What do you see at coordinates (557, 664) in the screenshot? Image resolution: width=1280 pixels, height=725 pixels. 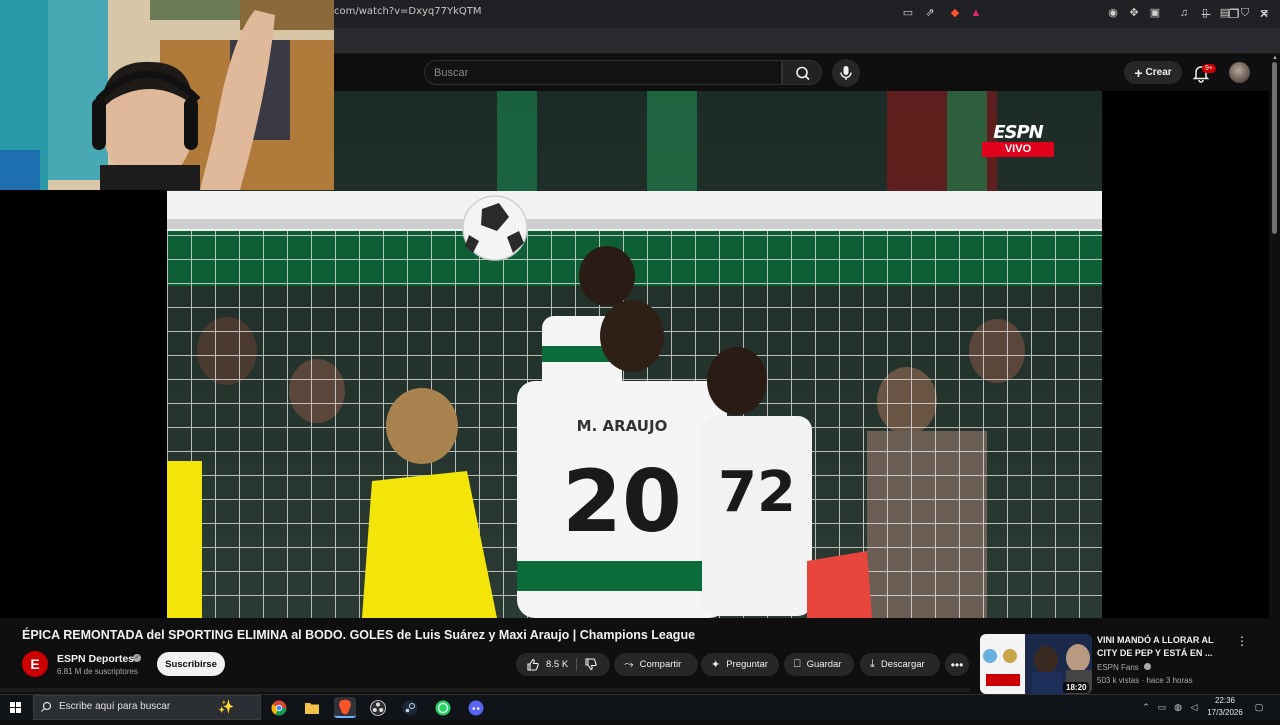 I see `like-count: 8.5 K` at bounding box center [557, 664].